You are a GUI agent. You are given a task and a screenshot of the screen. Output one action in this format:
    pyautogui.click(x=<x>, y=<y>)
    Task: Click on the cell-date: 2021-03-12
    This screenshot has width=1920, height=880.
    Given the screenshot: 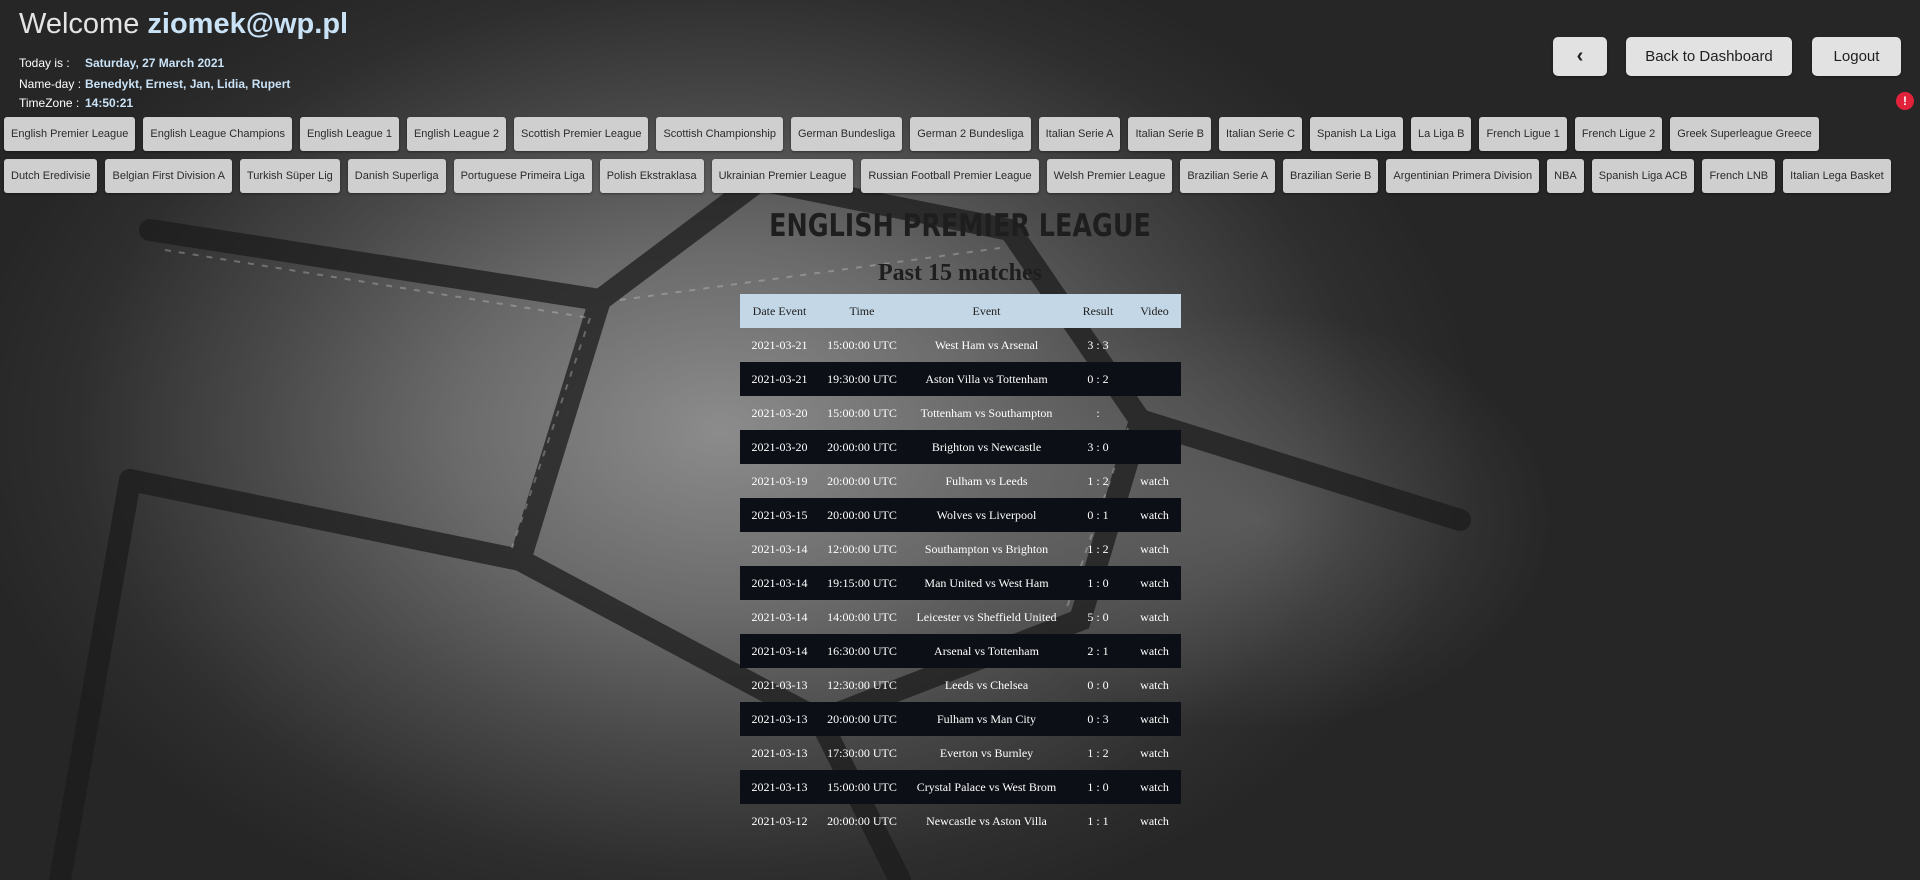 What is the action you would take?
    pyautogui.click(x=779, y=820)
    